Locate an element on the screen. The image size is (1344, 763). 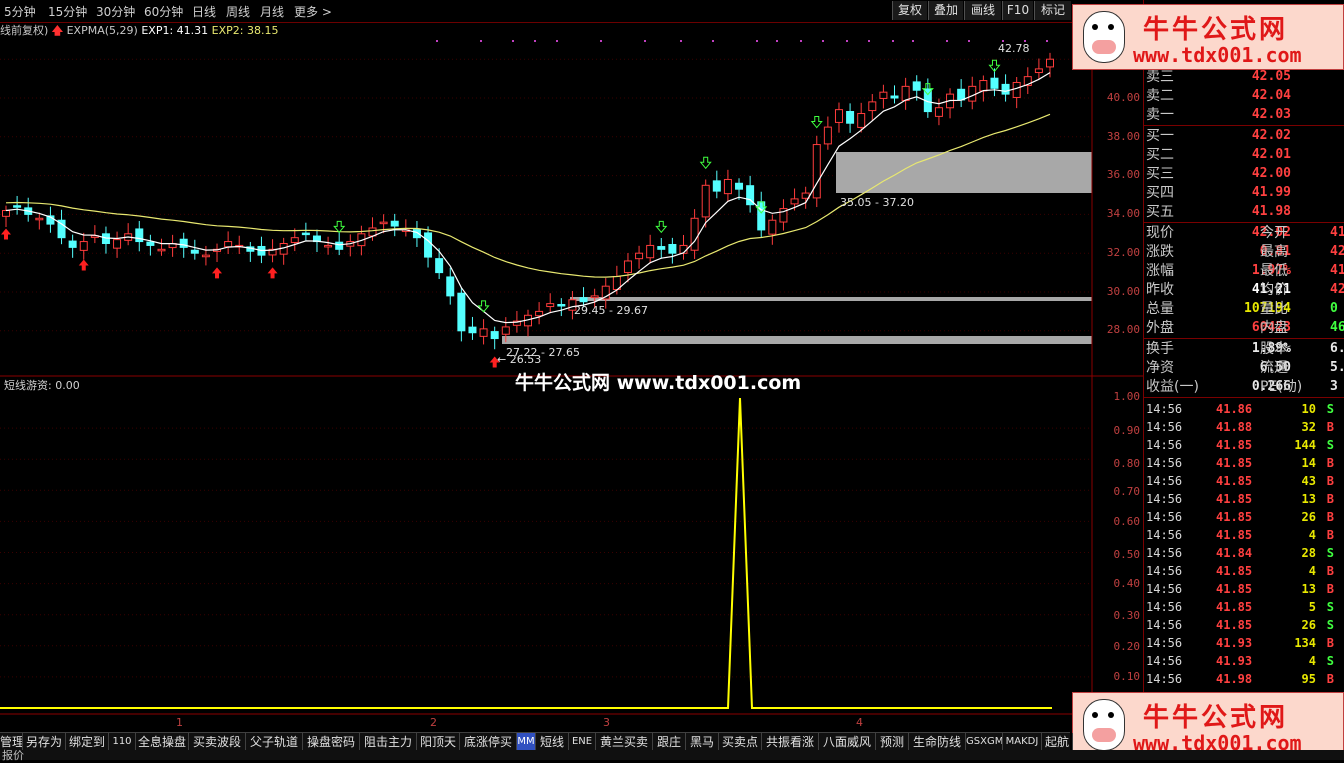
stat-row: 总量 107194 量比 0 is located at coordinates (1245, 309).